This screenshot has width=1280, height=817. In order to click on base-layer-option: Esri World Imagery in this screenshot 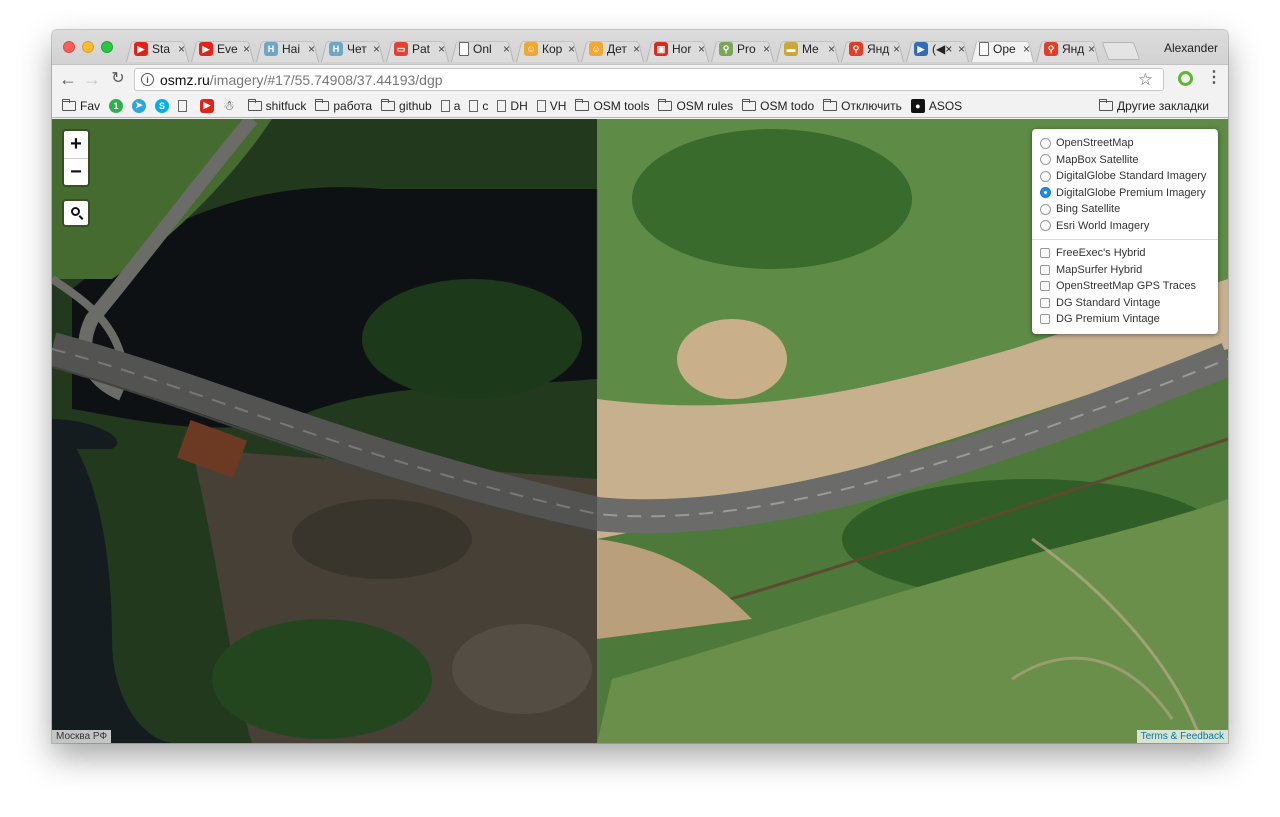, I will do `click(1125, 226)`.